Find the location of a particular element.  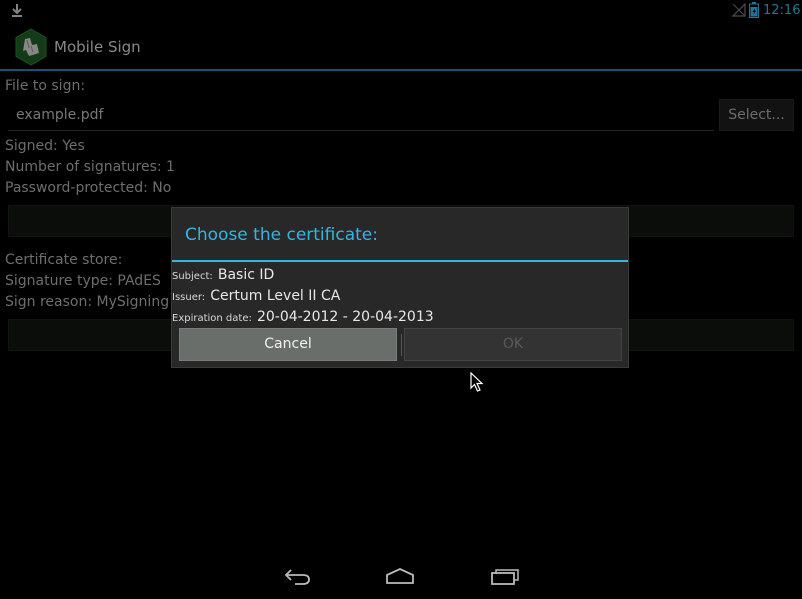

back-icon is located at coordinates (297, 576).